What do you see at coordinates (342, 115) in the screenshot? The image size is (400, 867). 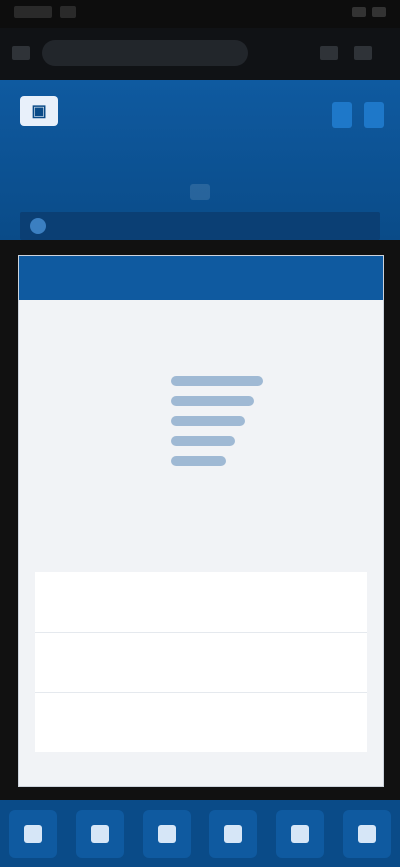 I see `header-action-1-button` at bounding box center [342, 115].